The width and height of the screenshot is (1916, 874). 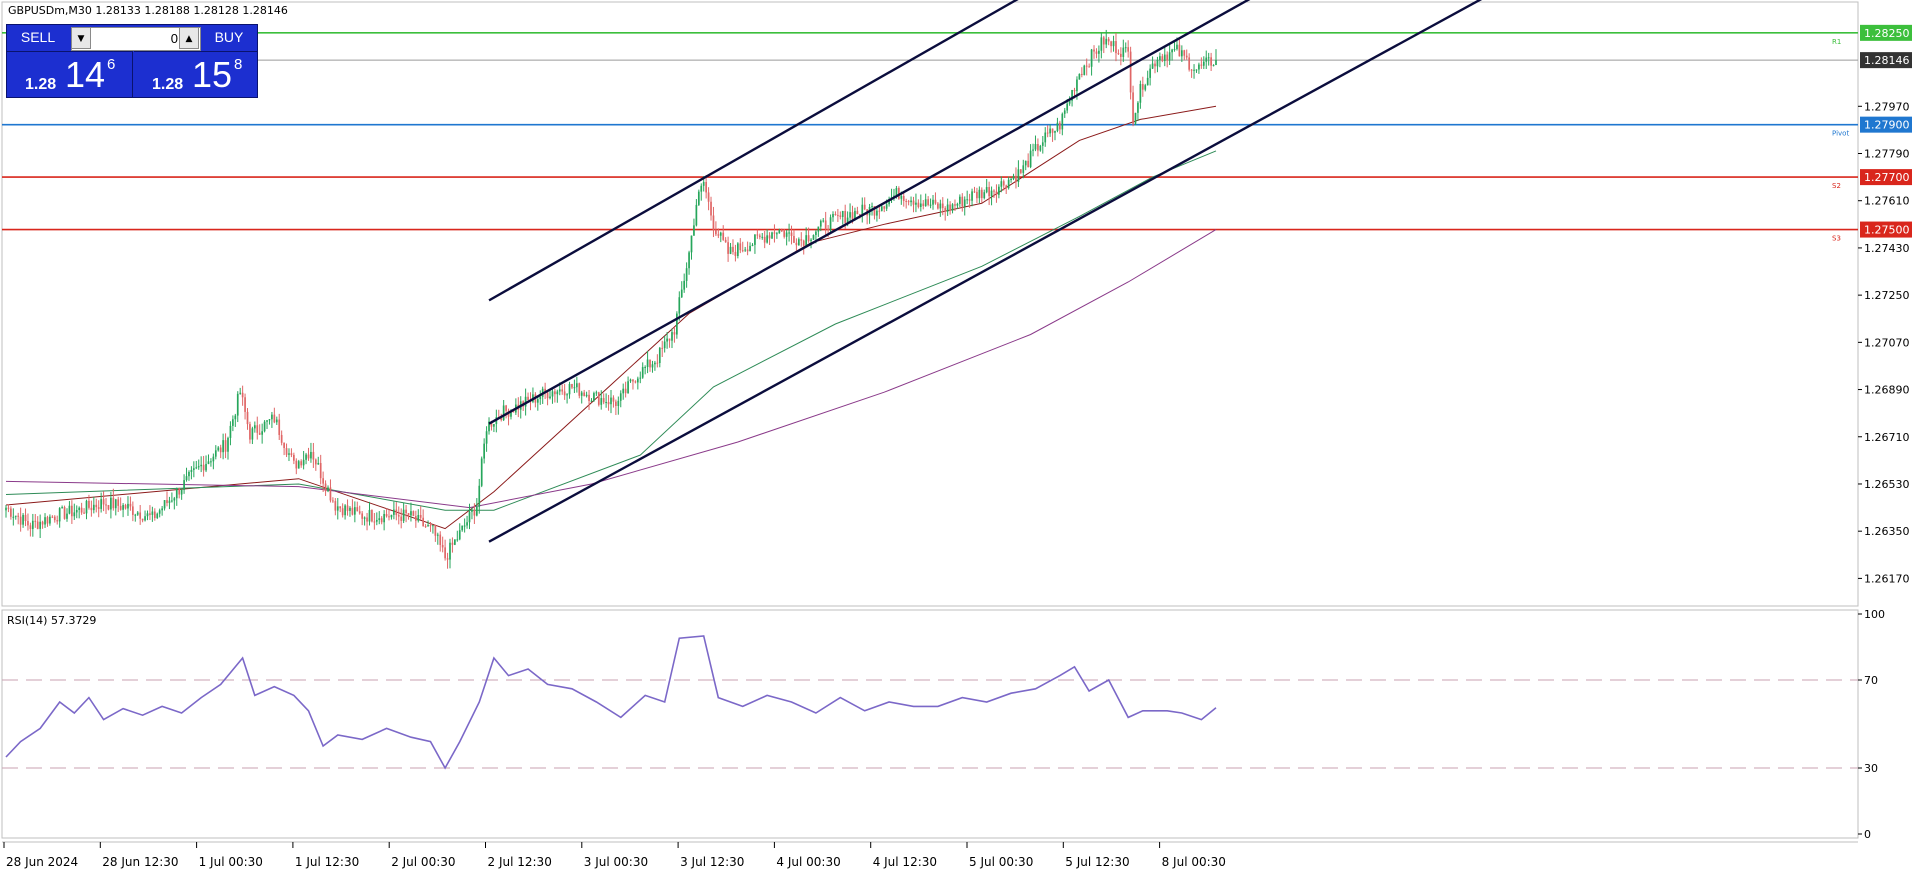 I want to click on sell-quote: 1.28 14 6, so click(x=70, y=74).